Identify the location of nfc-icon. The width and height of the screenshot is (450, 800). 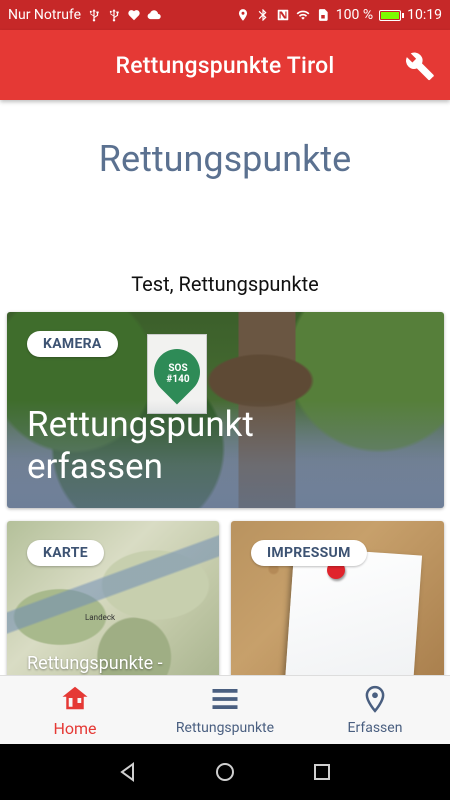
(283, 15).